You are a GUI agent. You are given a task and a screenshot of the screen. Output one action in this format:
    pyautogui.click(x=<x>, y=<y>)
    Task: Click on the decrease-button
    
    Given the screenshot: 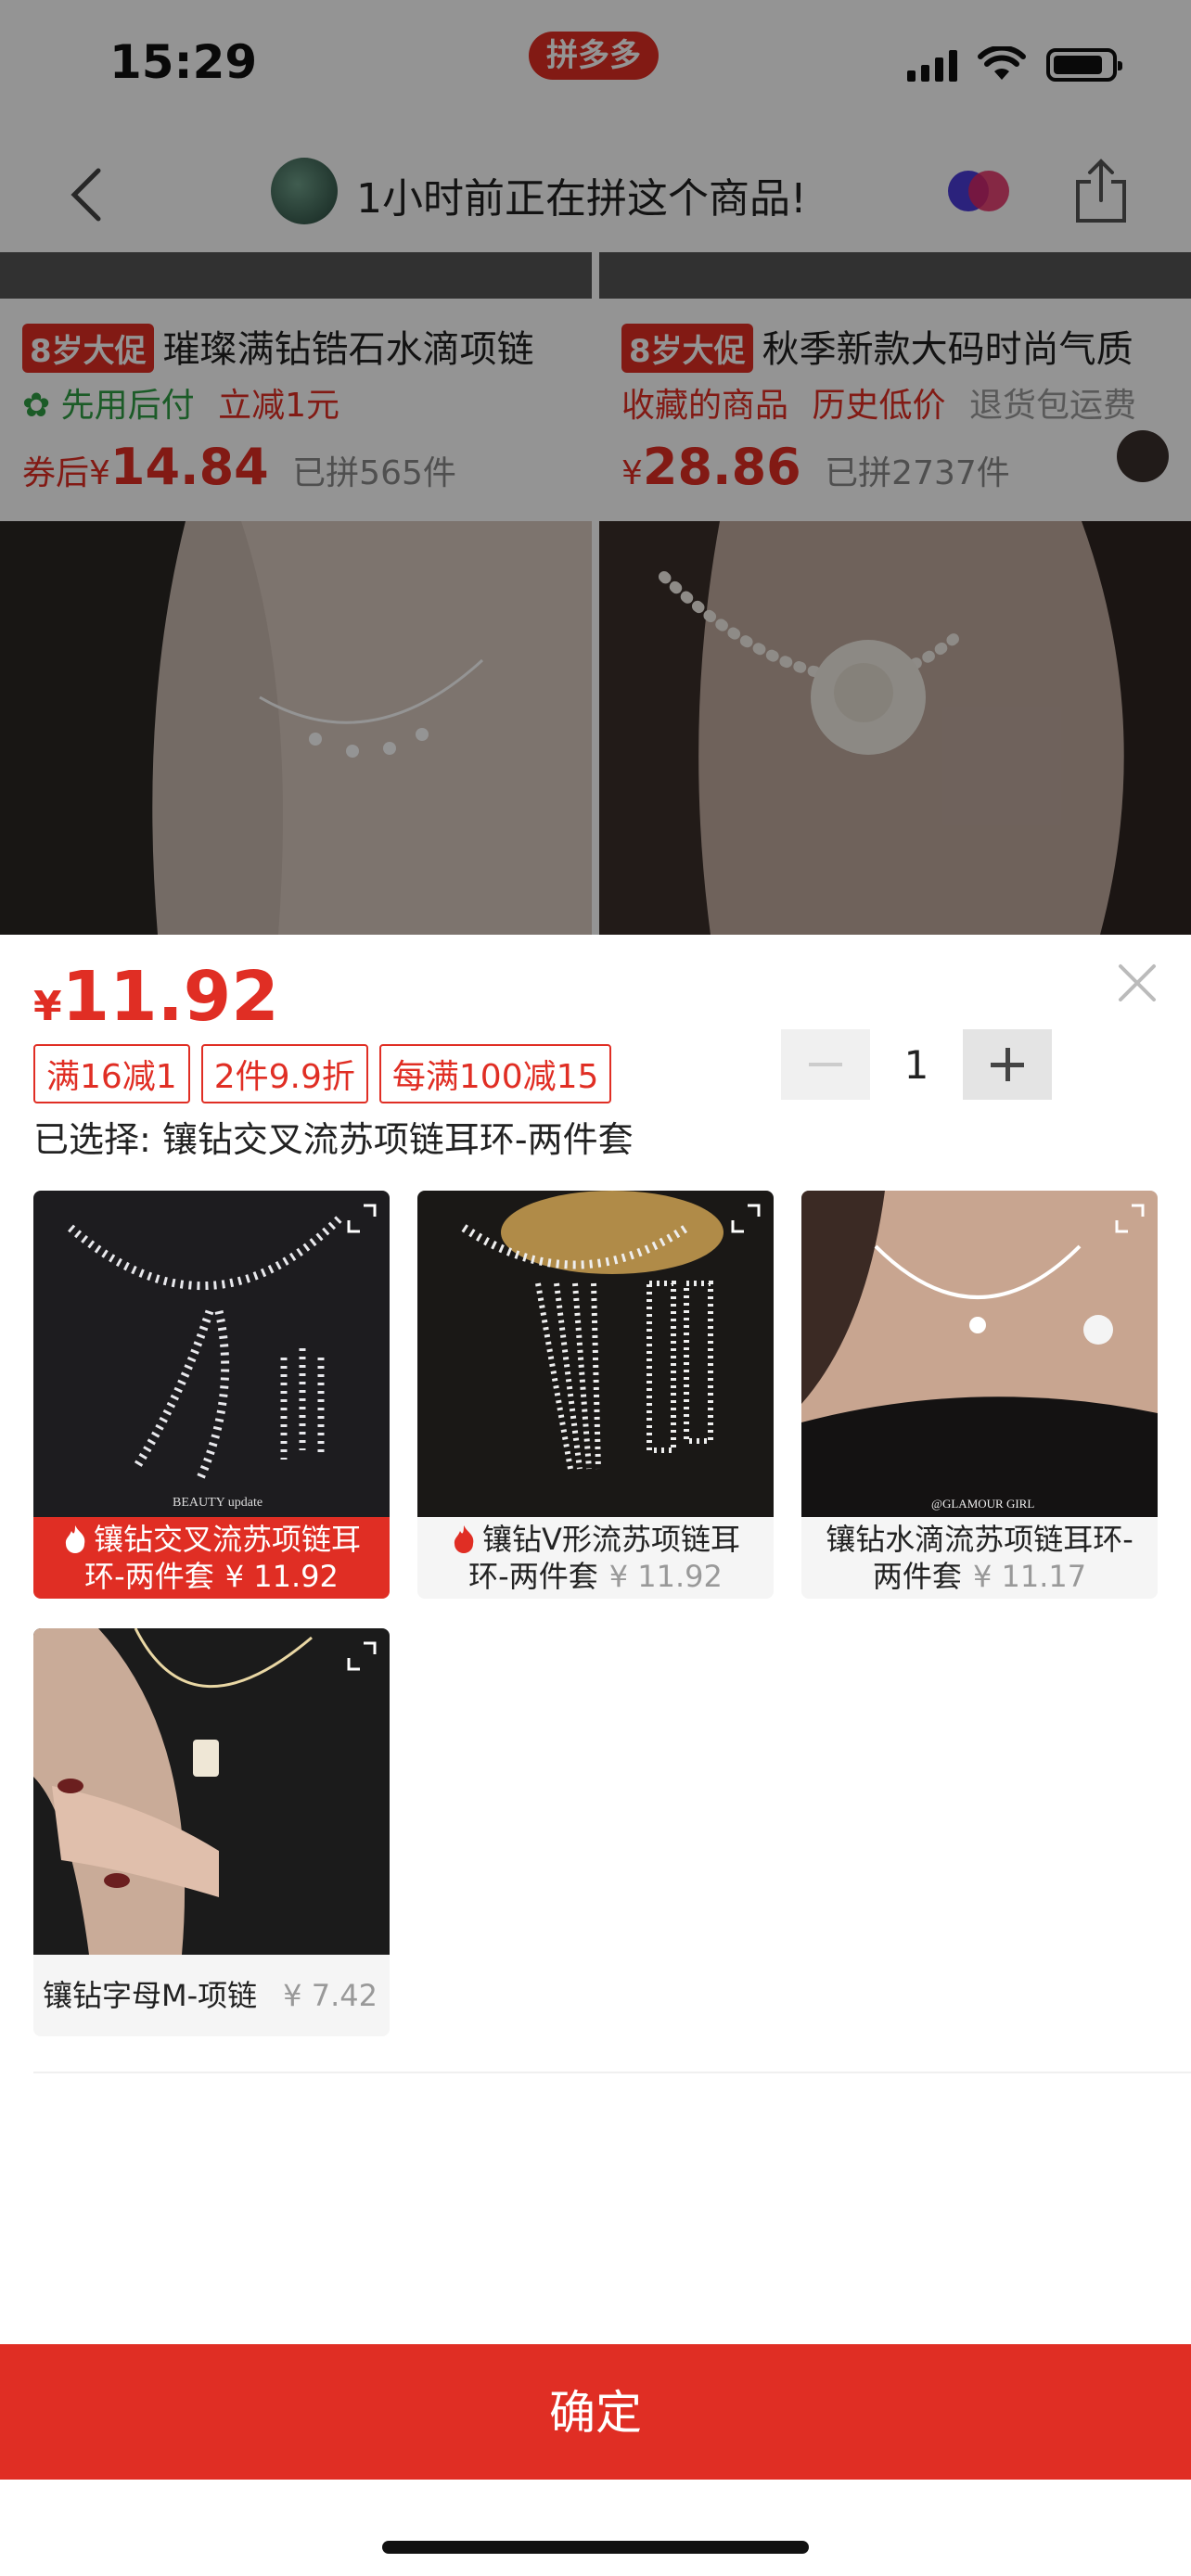 What is the action you would take?
    pyautogui.click(x=825, y=1064)
    